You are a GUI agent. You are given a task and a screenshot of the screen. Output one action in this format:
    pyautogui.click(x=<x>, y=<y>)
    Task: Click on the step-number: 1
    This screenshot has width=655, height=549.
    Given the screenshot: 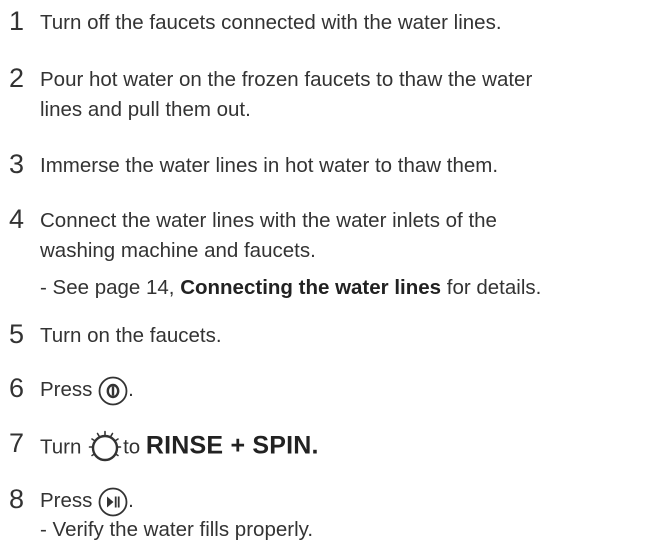 What is the action you would take?
    pyautogui.click(x=17, y=21)
    